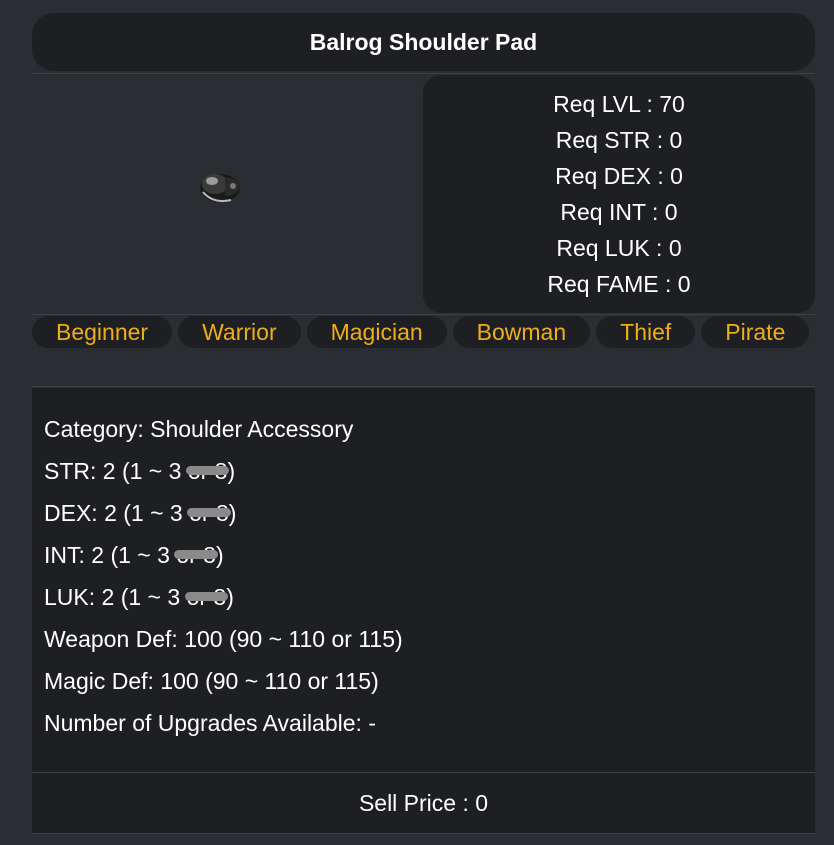 This screenshot has width=834, height=845. What do you see at coordinates (210, 723) in the screenshot?
I see `stat-upgrades: Number of Upgrades Available: -` at bounding box center [210, 723].